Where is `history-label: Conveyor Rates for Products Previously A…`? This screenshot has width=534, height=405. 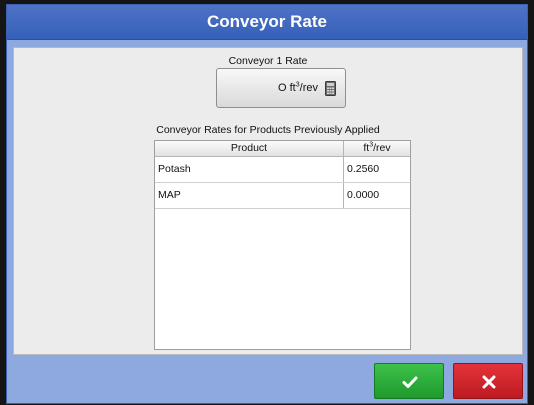
history-label: Conveyor Rates for Products Previously A… is located at coordinates (268, 130).